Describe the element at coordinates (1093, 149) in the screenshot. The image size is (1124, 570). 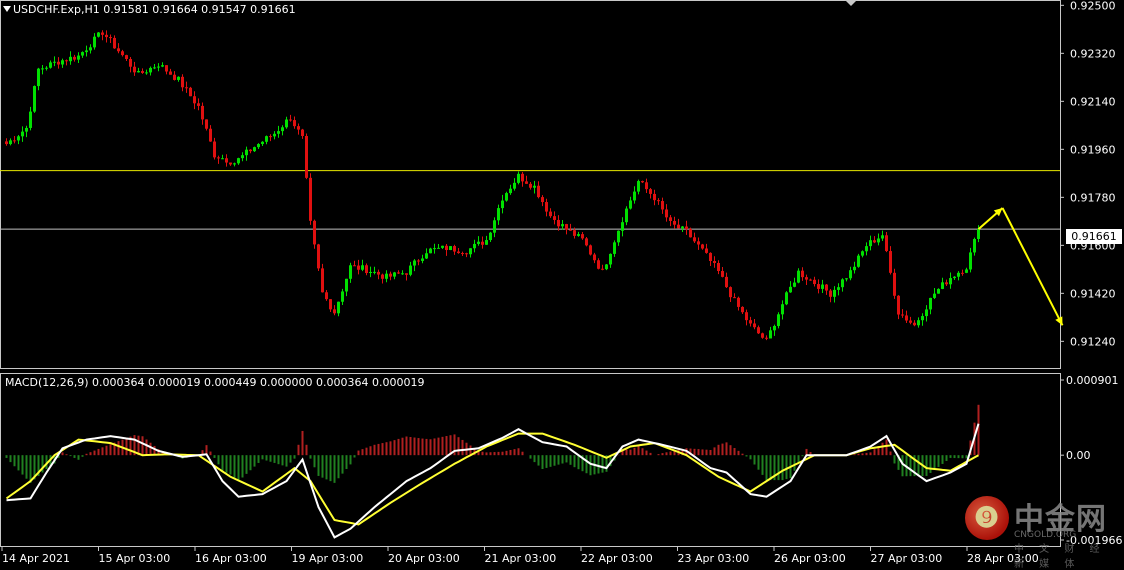
I see `price-axis-label: 0.91960` at that location.